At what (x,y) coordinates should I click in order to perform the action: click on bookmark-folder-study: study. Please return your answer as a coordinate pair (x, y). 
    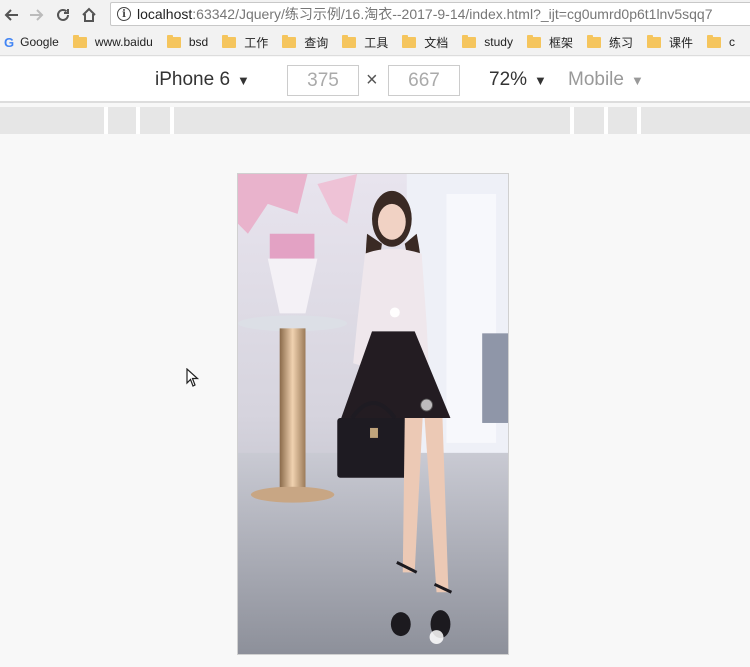
    Looking at the image, I should click on (487, 41).